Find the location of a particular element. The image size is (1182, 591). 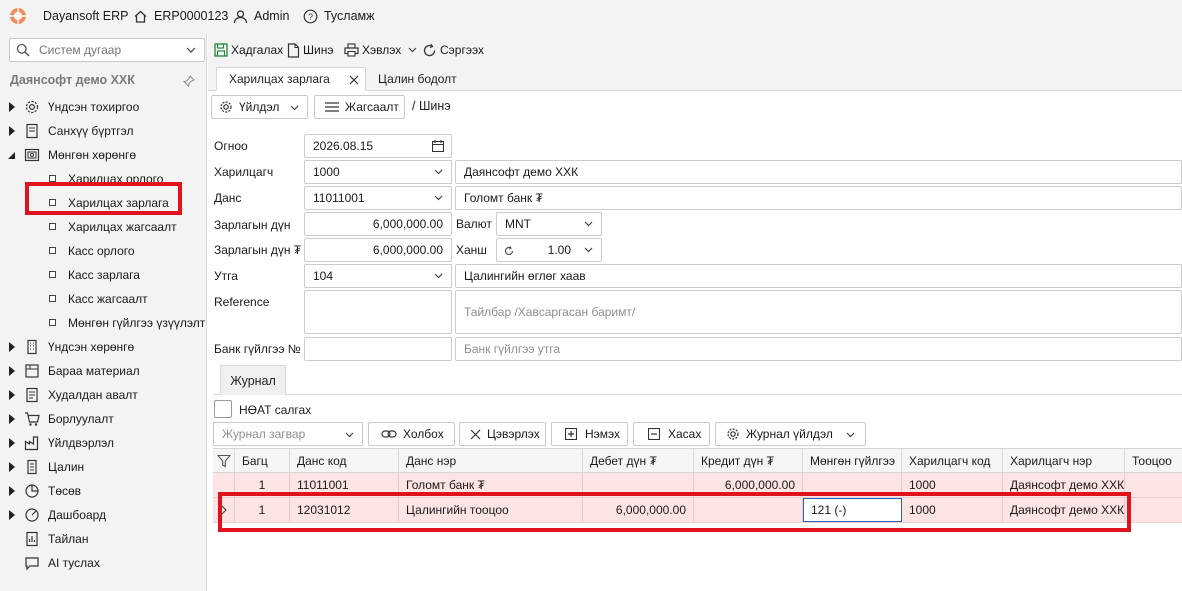

date-field: 2026.08.15 is located at coordinates (378, 146).